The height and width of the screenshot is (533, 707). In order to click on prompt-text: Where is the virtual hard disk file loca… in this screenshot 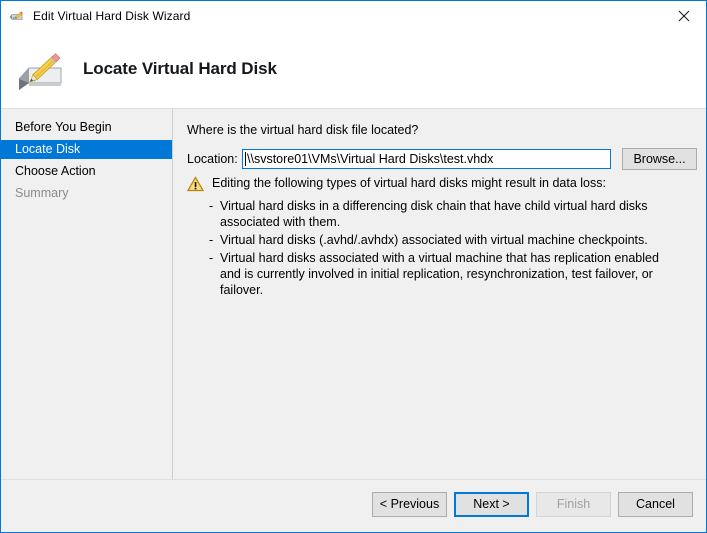, I will do `click(303, 130)`.